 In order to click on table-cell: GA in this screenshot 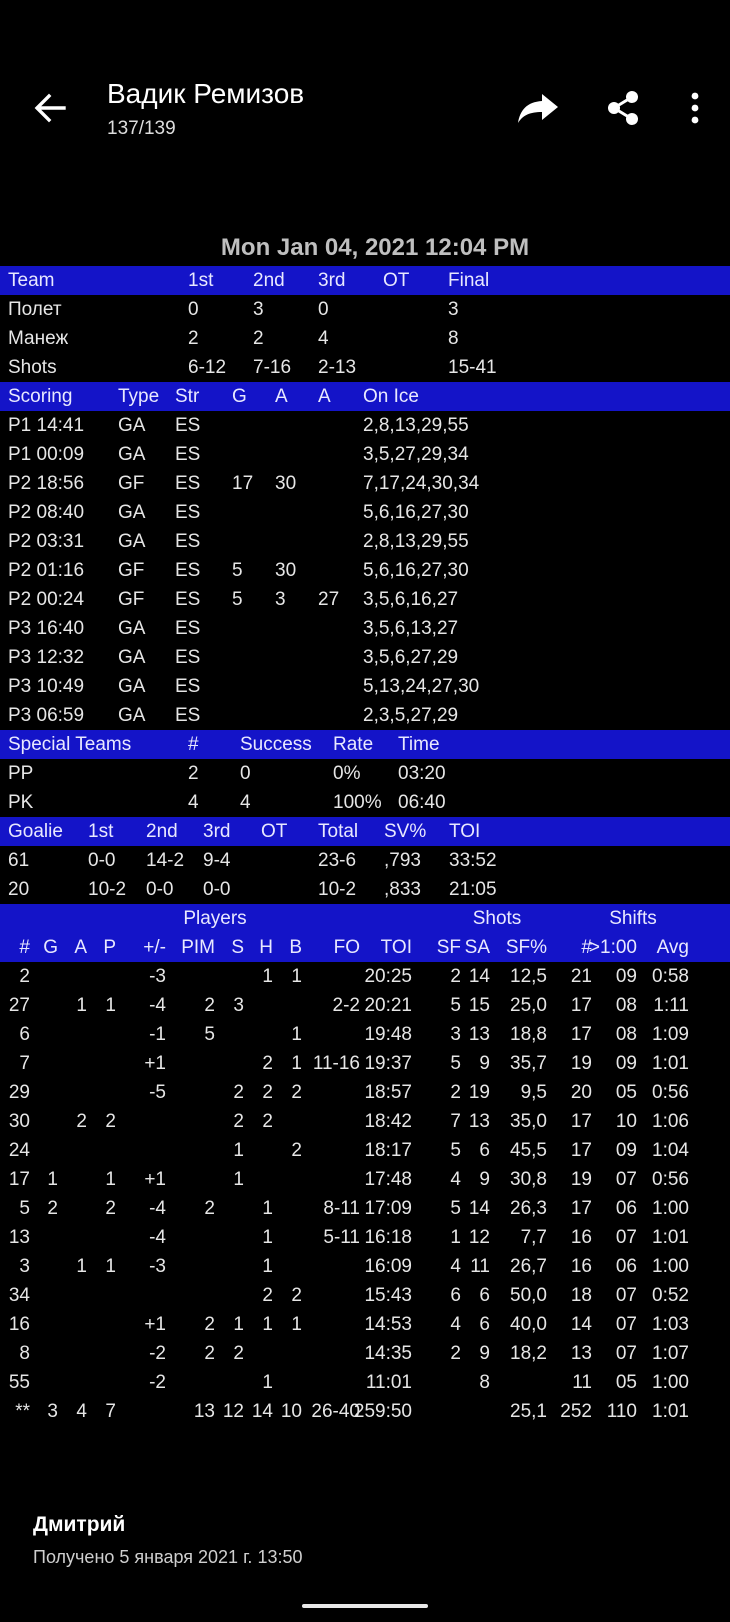, I will do `click(132, 541)`.